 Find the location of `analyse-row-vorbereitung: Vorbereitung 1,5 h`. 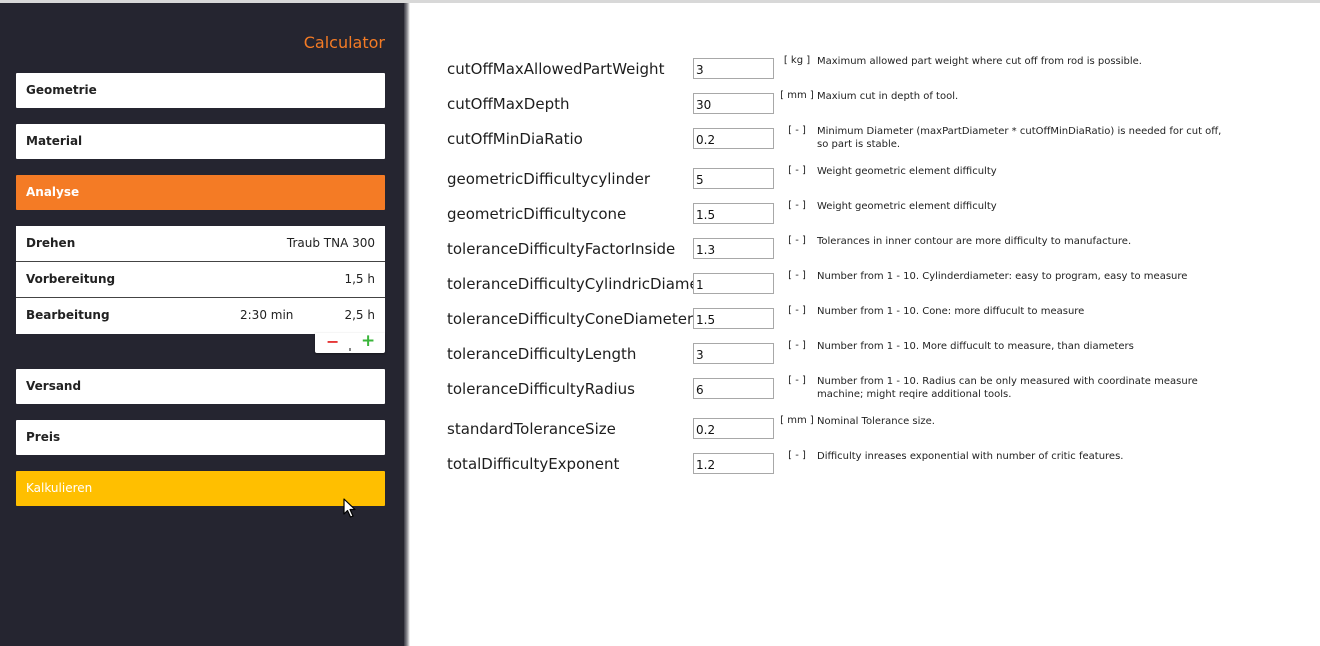

analyse-row-vorbereitung: Vorbereitung 1,5 h is located at coordinates (200, 280).